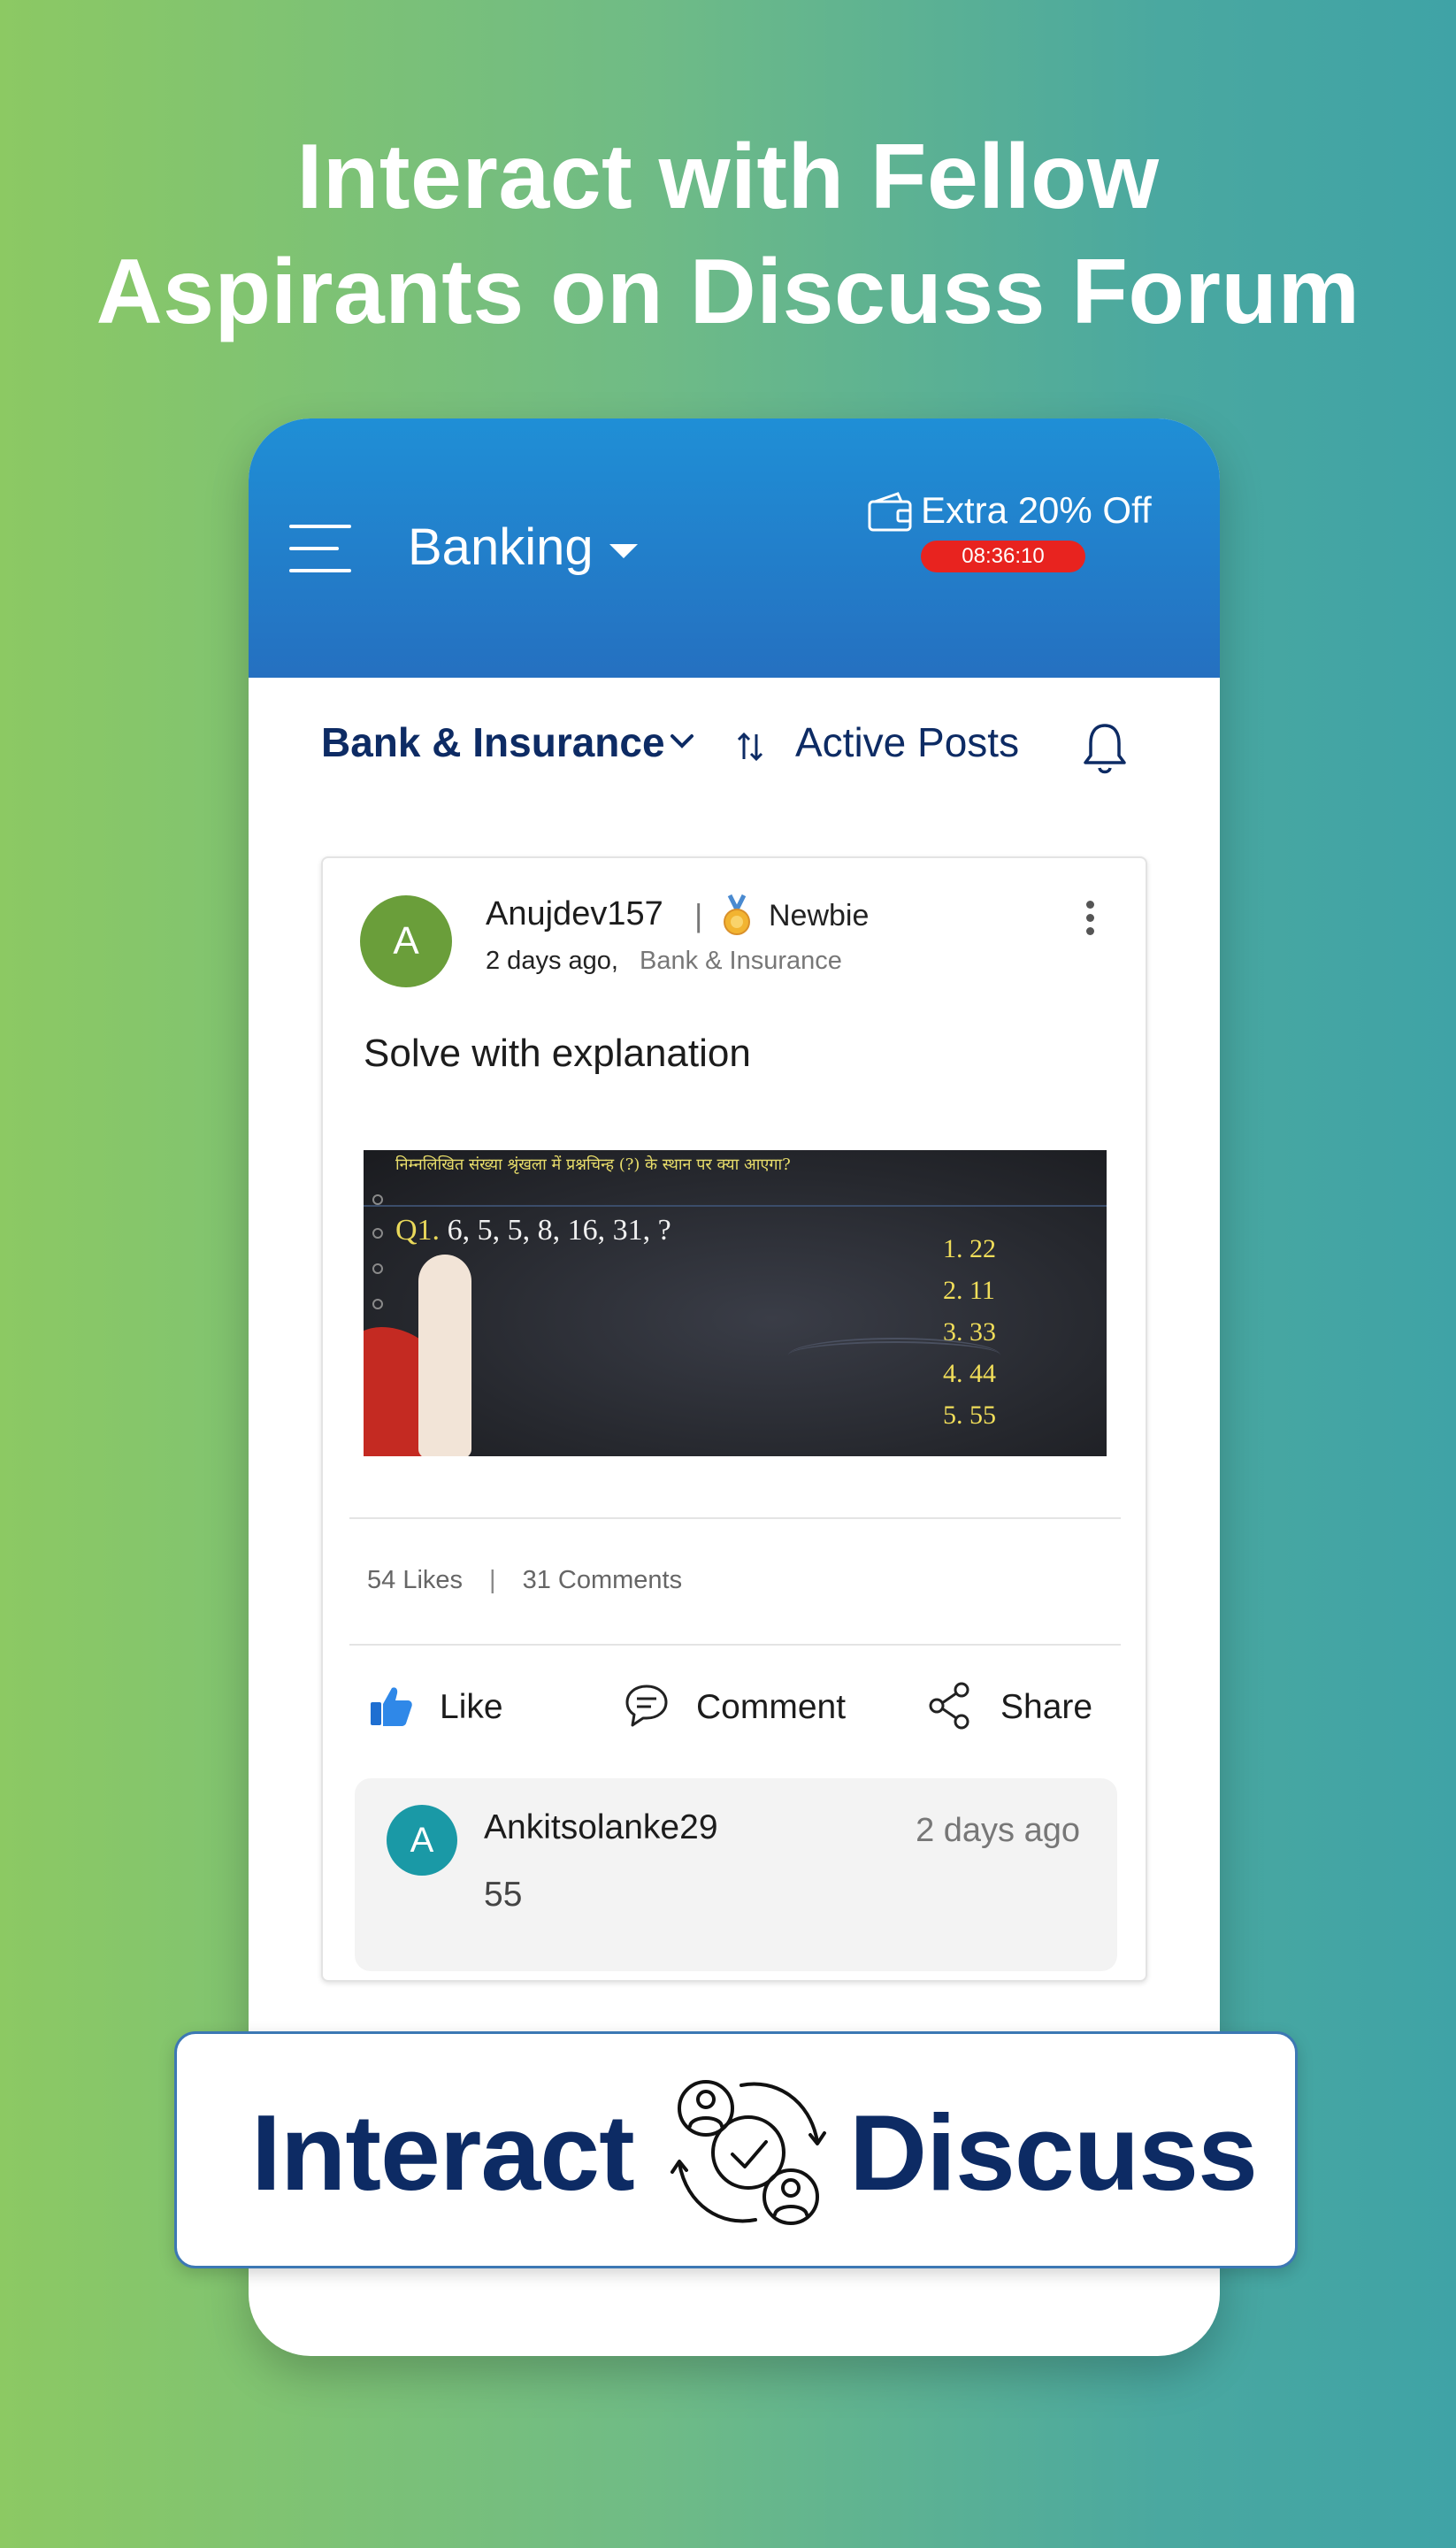 The height and width of the screenshot is (2548, 1456). I want to click on offer-text: Extra 20% Off, so click(1036, 510).